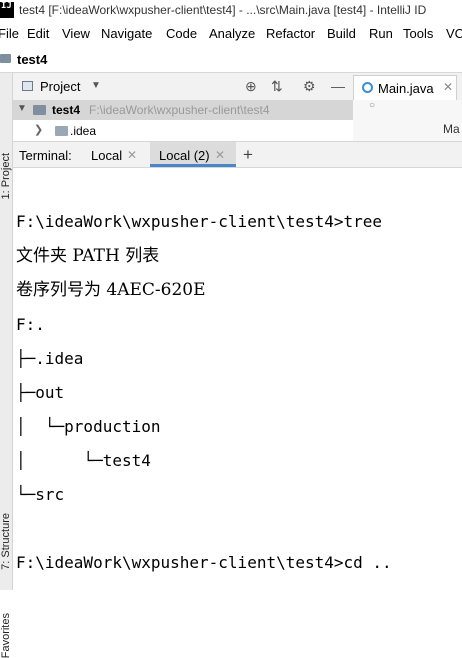  What do you see at coordinates (50, 358) in the screenshot?
I see `terminal-line: ├─.idea` at bounding box center [50, 358].